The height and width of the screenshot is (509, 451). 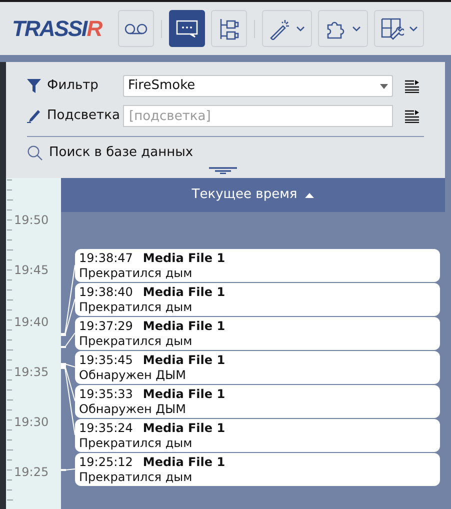 What do you see at coordinates (280, 29) in the screenshot?
I see `wand-icon` at bounding box center [280, 29].